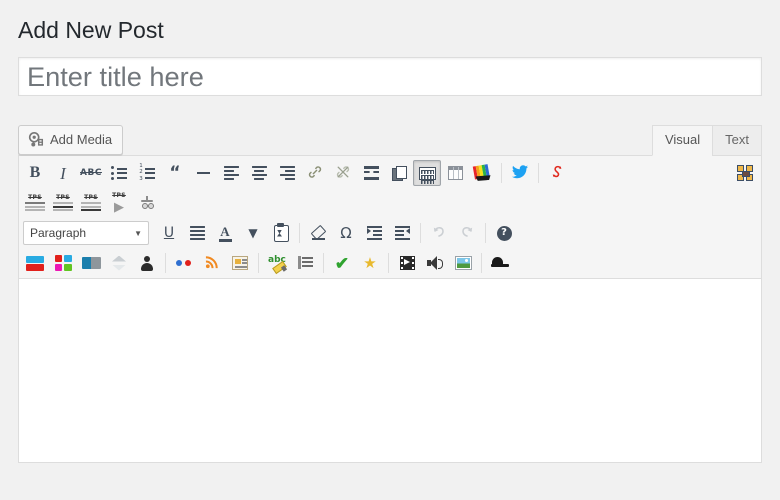 The height and width of the screenshot is (500, 780). Describe the element at coordinates (147, 173) in the screenshot. I see `numbered-list-button: 123` at that location.